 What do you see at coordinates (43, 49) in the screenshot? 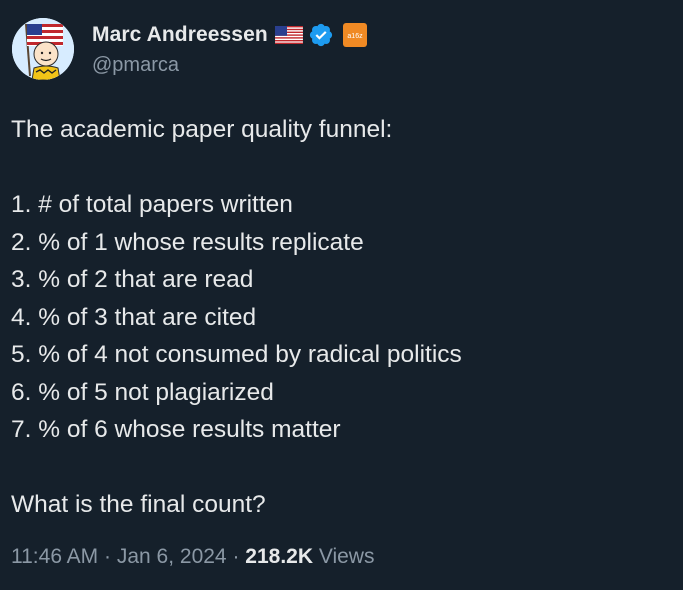
I see `avatar` at bounding box center [43, 49].